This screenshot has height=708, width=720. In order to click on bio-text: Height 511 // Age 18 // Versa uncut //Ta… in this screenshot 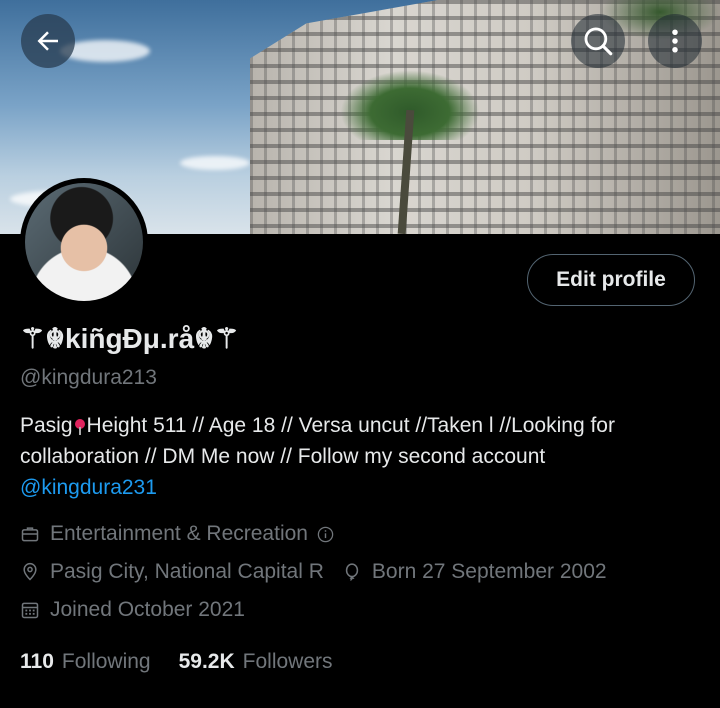, I will do `click(317, 441)`.